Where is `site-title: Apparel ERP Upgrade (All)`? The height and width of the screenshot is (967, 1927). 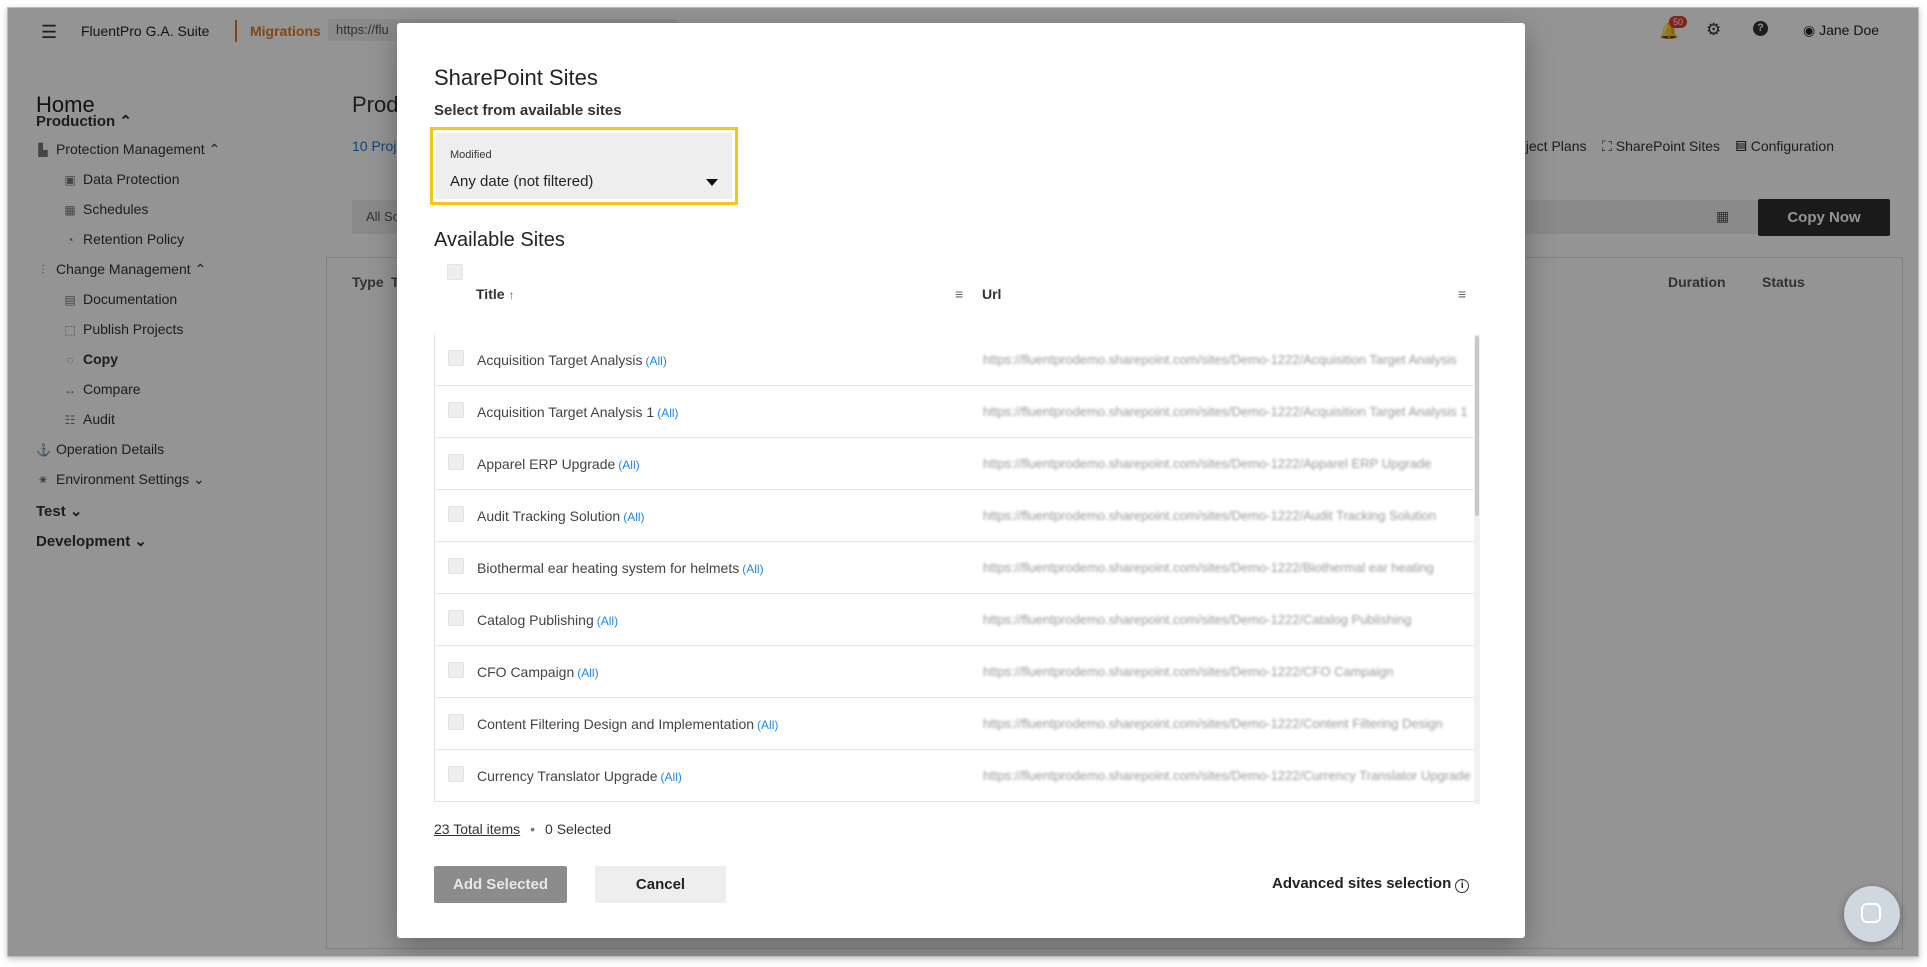 site-title: Apparel ERP Upgrade (All) is located at coordinates (558, 464).